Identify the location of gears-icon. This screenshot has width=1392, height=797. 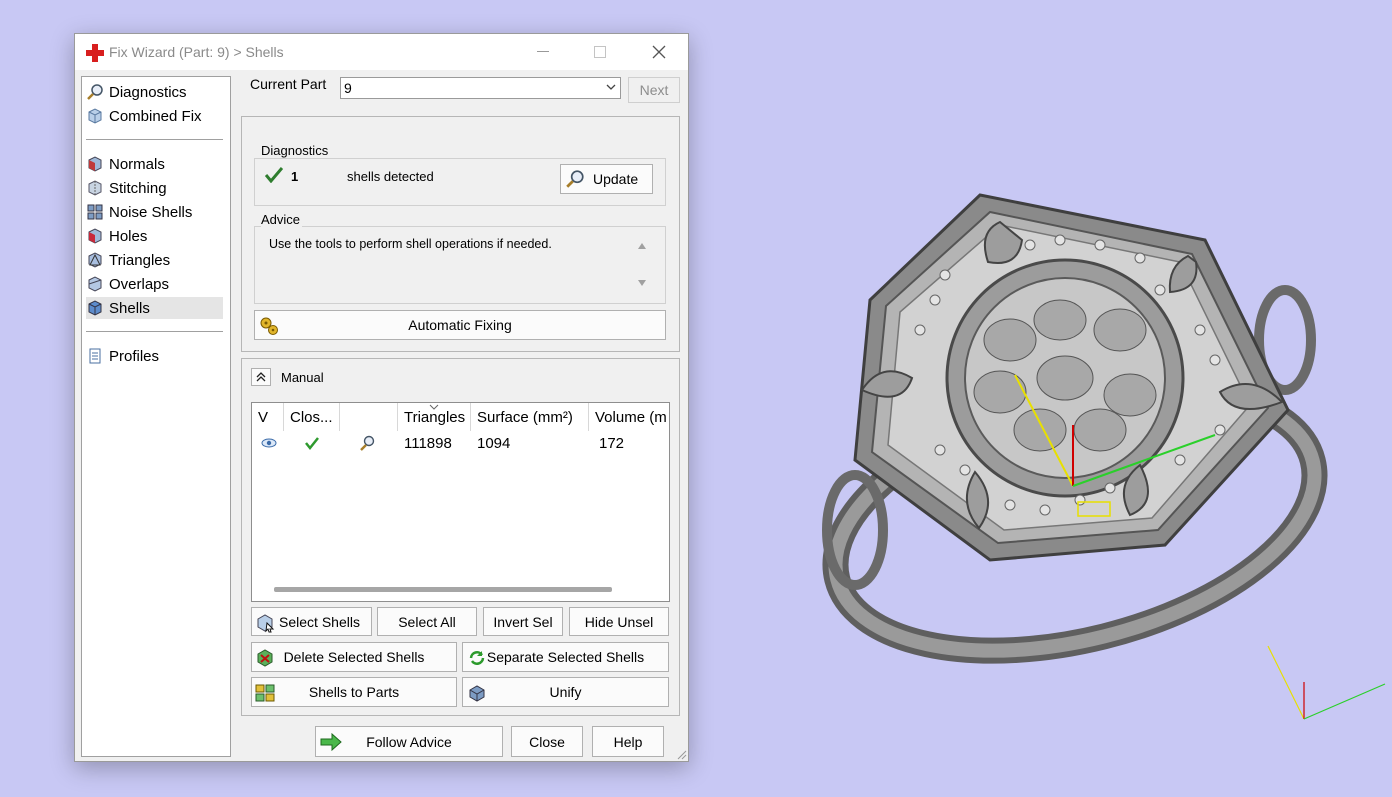
(269, 326).